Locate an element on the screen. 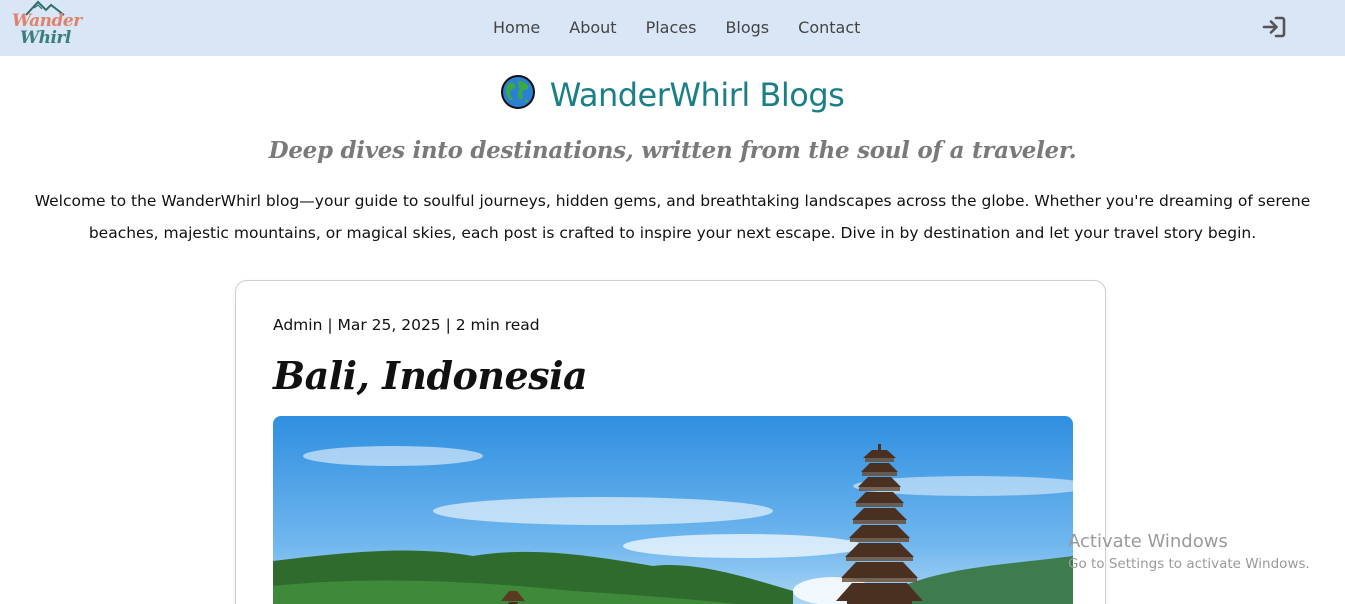 The width and height of the screenshot is (1345, 604). logo-text-line2: Whirl is located at coordinates (45, 38).